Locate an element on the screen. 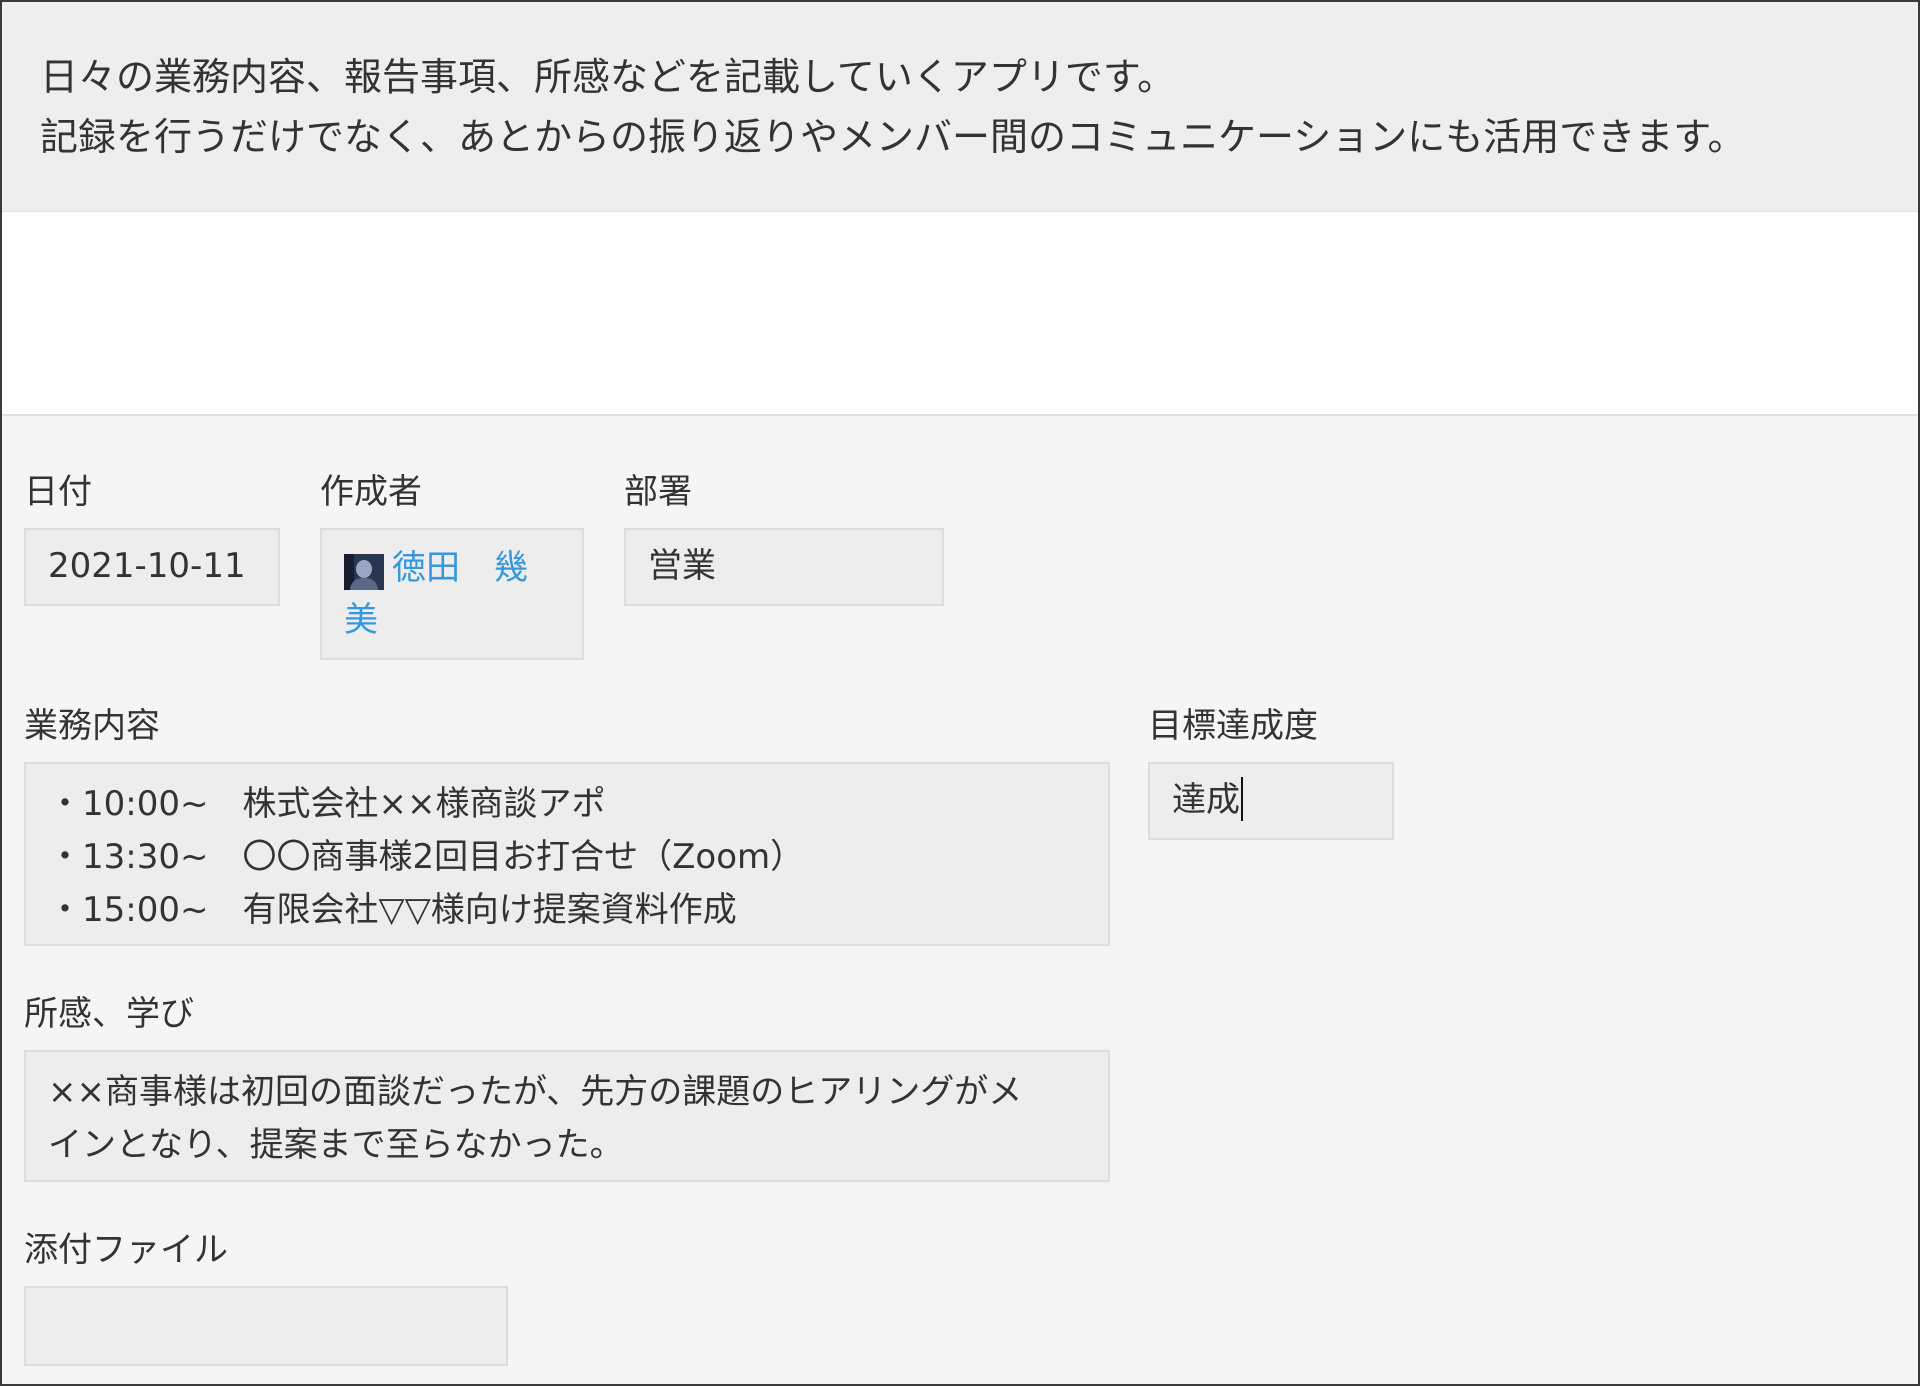  author-value-box: 徳田 幾美 is located at coordinates (452, 594).